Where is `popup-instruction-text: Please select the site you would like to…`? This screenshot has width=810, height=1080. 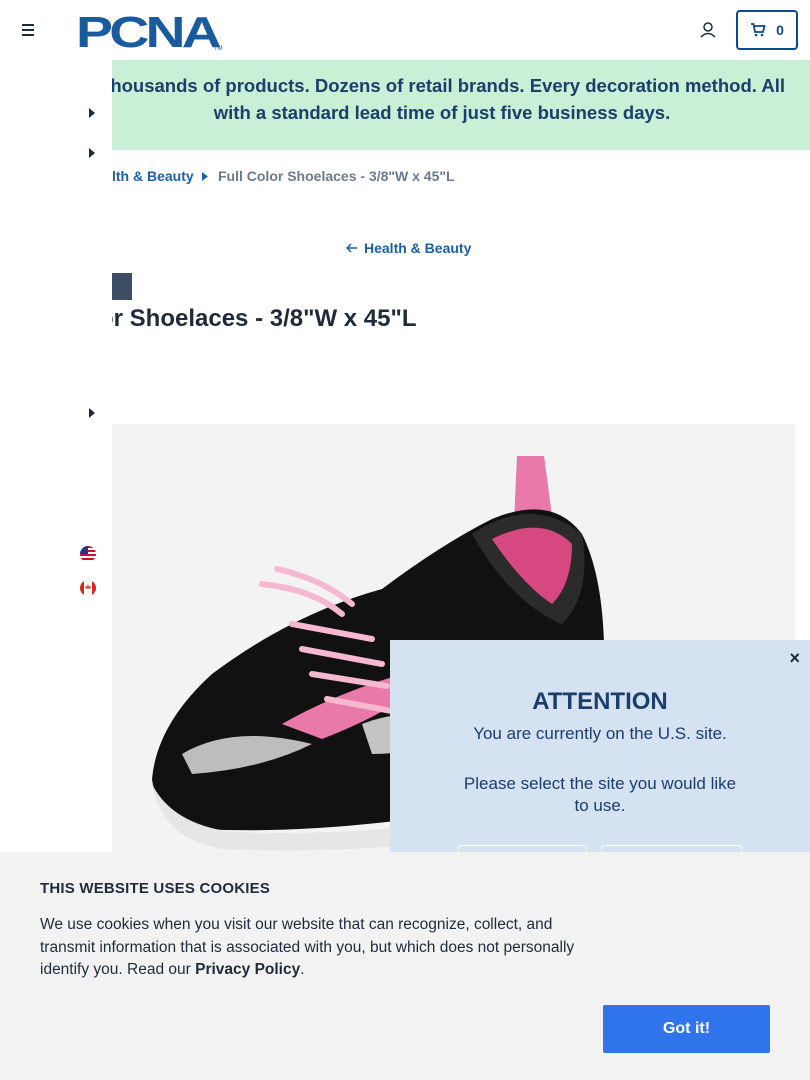 popup-instruction-text: Please select the site you would like to… is located at coordinates (600, 794).